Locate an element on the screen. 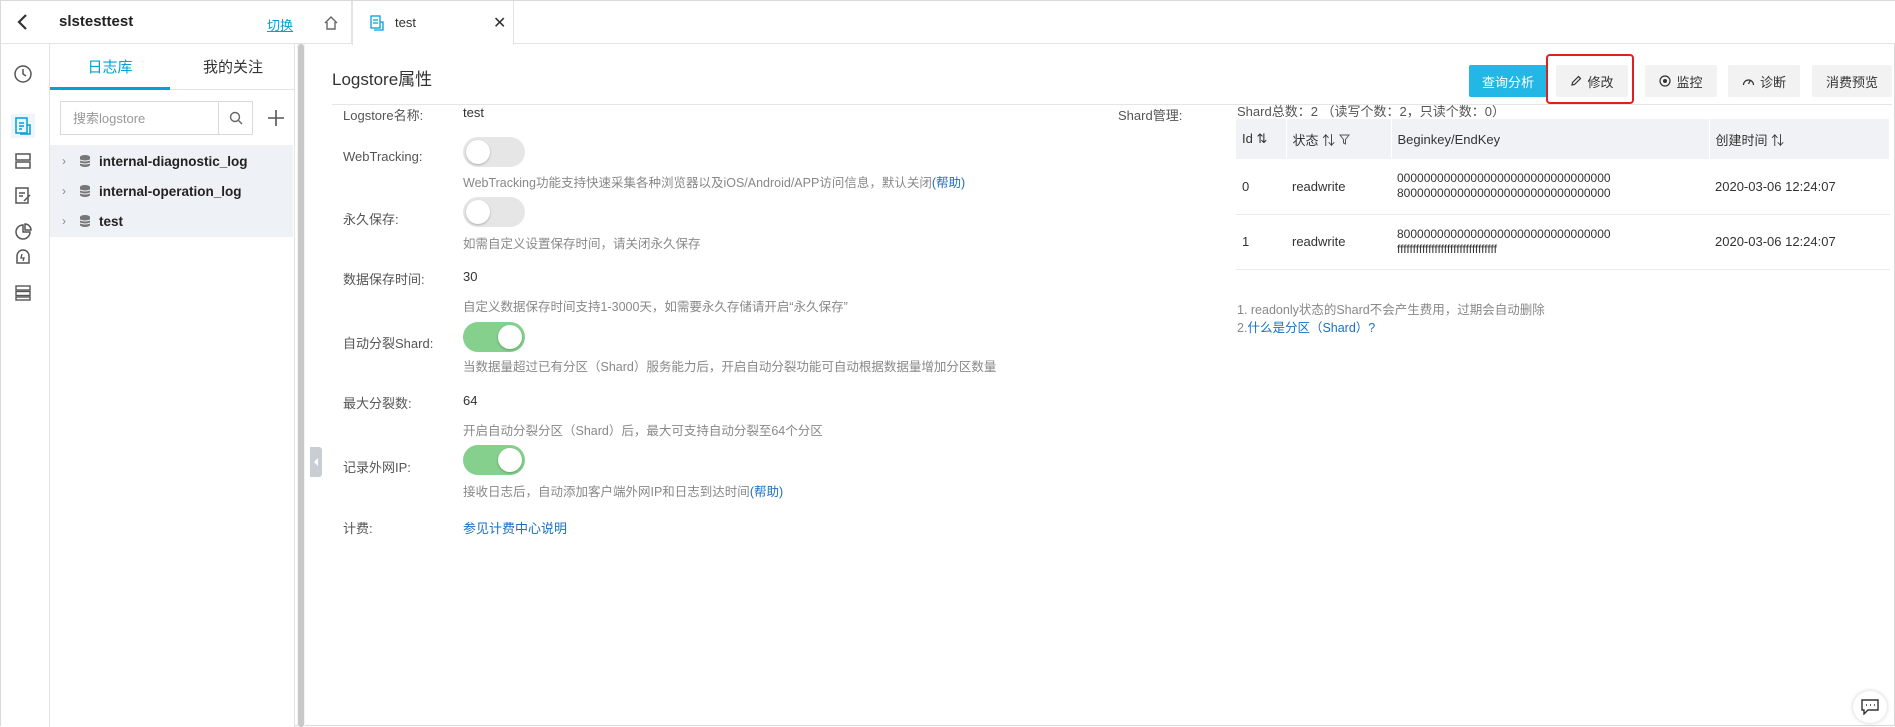 The height and width of the screenshot is (727, 1895). list-item: › test is located at coordinates (171, 221).